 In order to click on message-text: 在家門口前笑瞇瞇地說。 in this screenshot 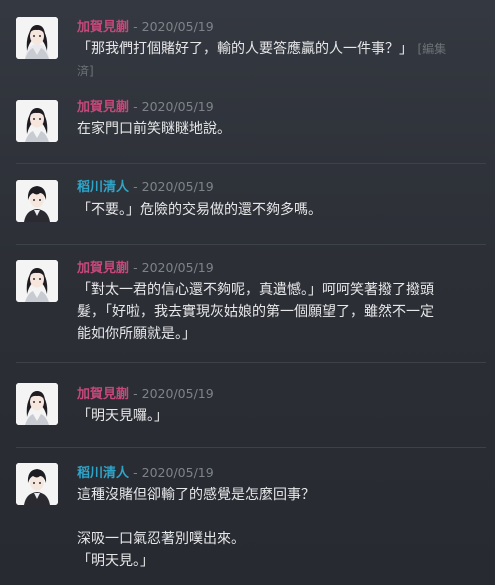, I will do `click(154, 129)`.